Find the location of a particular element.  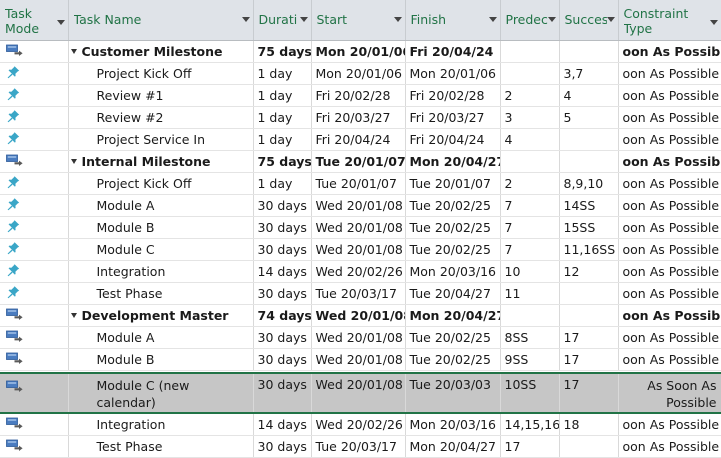

task-name-cell: Module B is located at coordinates (161, 359).